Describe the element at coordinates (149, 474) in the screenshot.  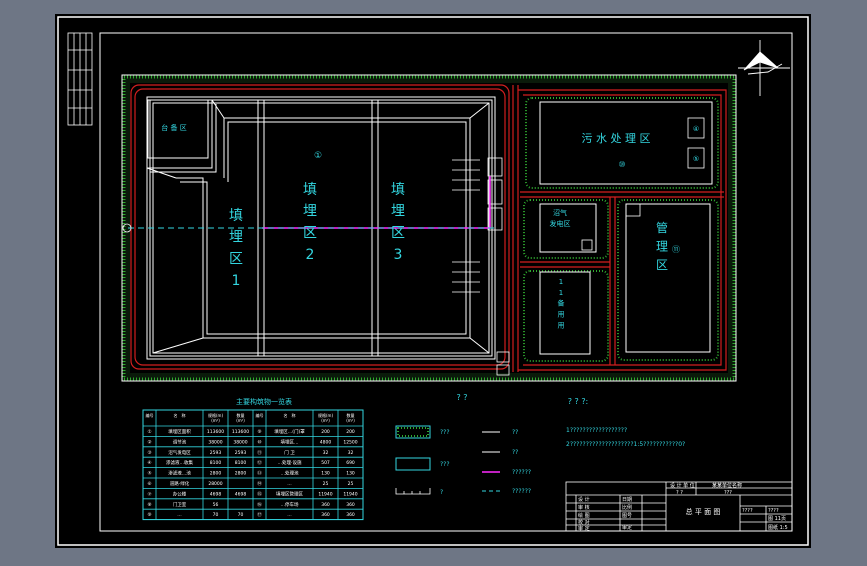
I see `table-cell: ⑤` at that location.